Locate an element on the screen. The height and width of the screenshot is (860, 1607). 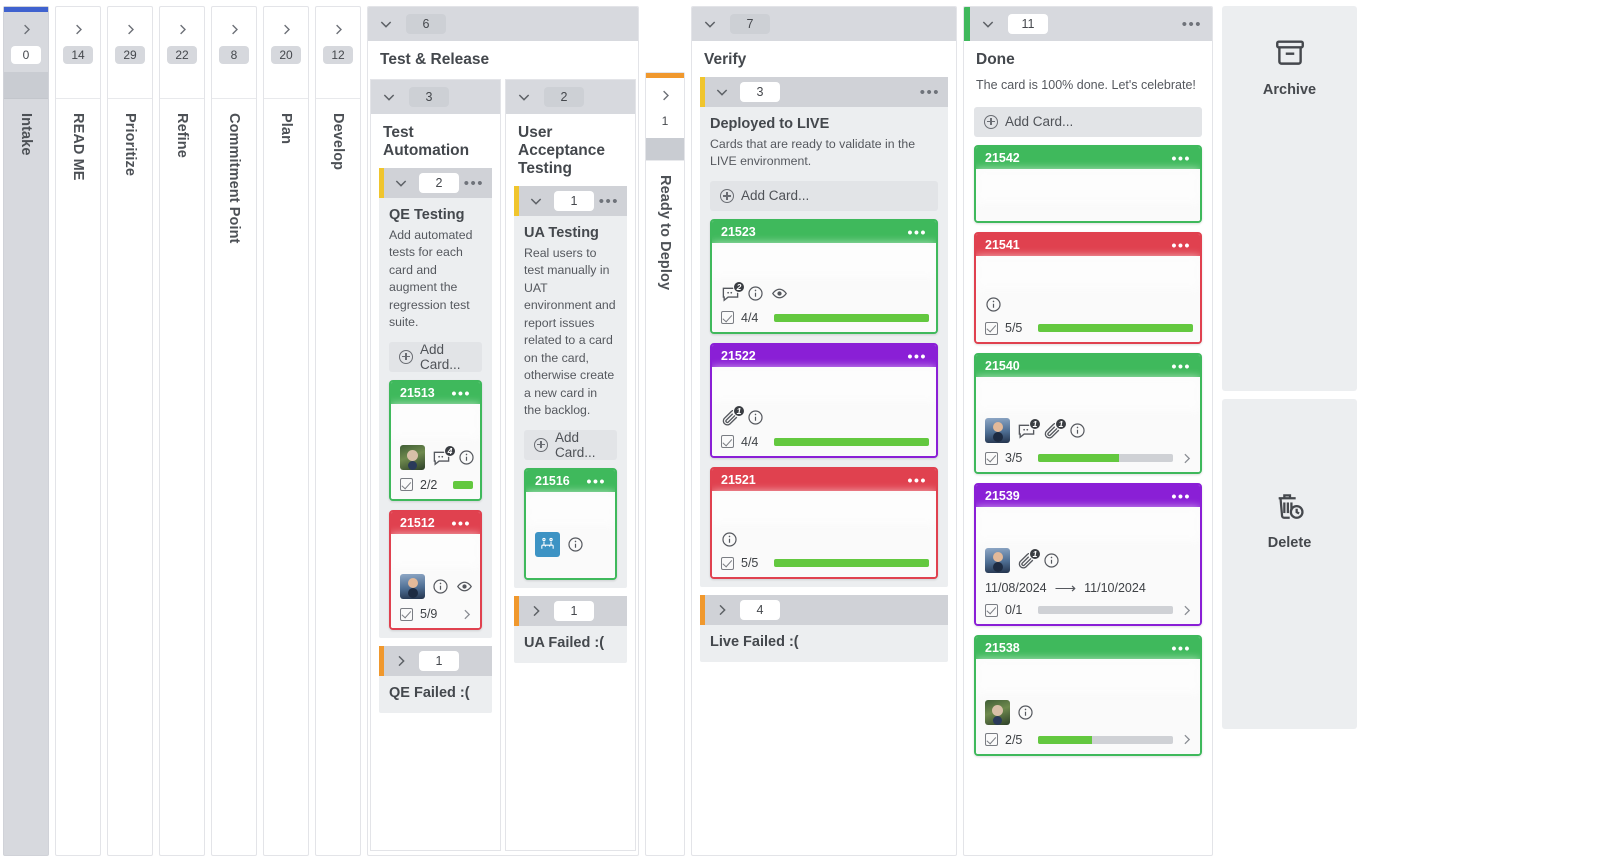
group-header-deployed-to-live: 3 ••• is located at coordinates (824, 92).